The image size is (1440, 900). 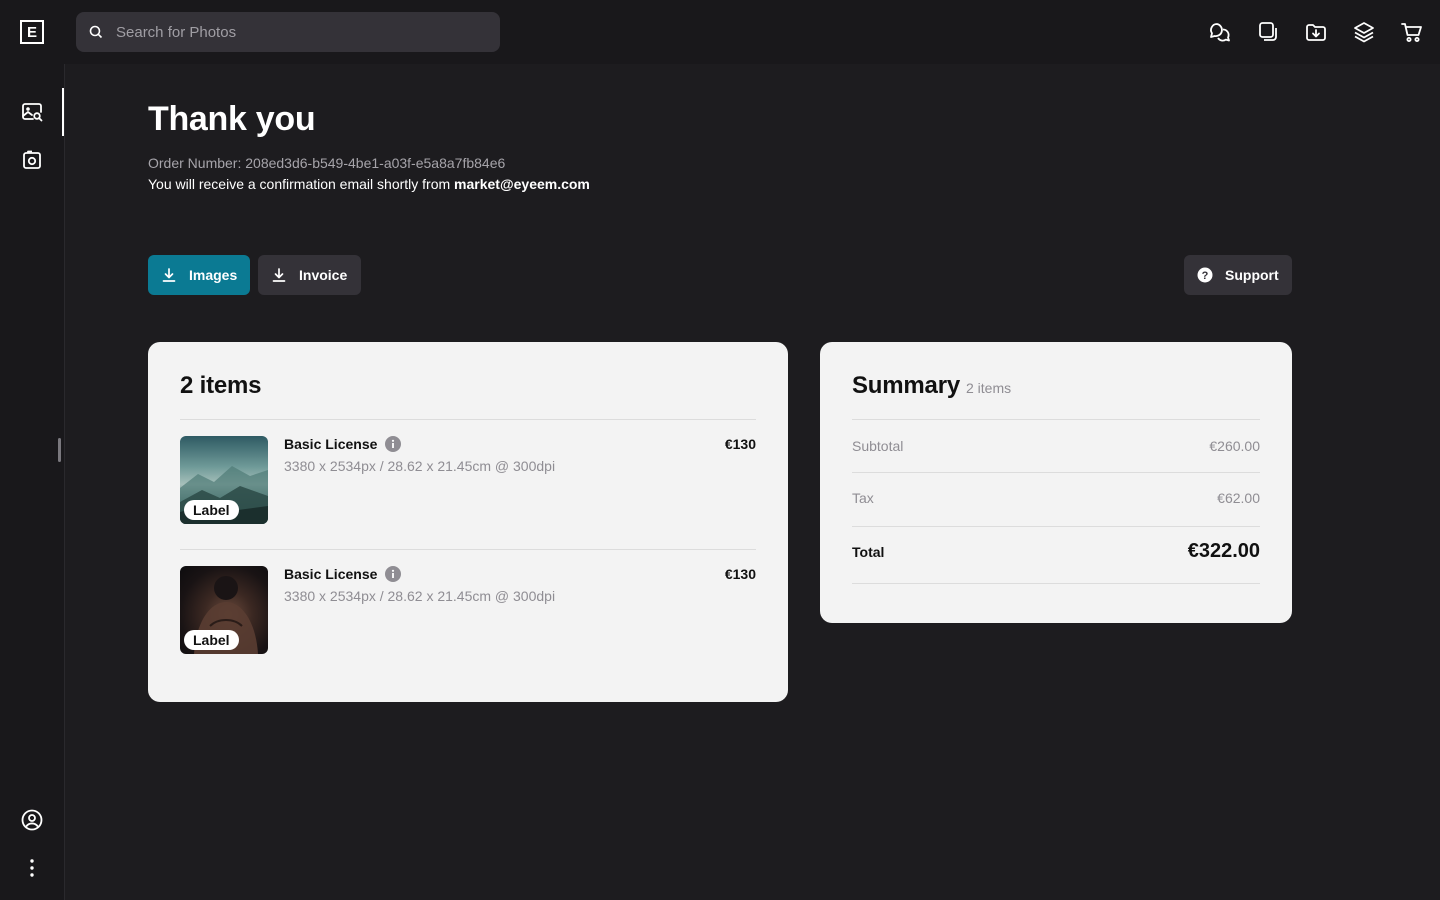 I want to click on search-box, so click(x=288, y=32).